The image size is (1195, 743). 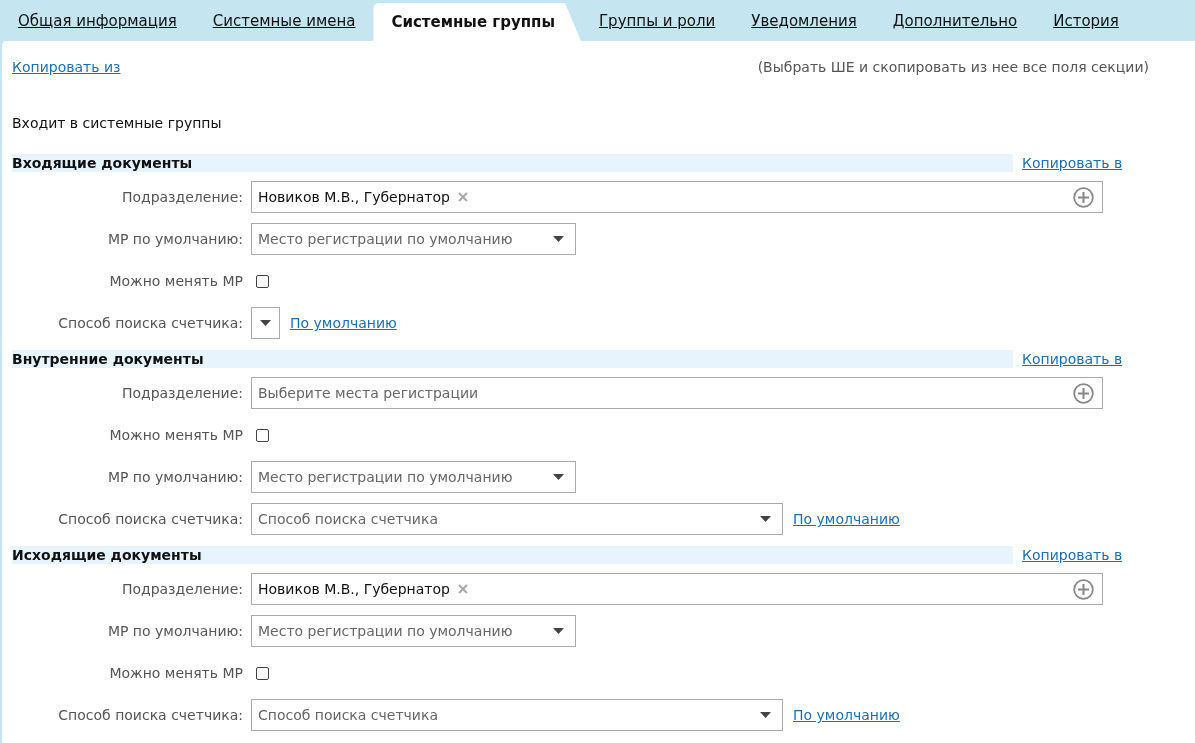 I want to click on tab: Группы и роли, so click(x=657, y=20).